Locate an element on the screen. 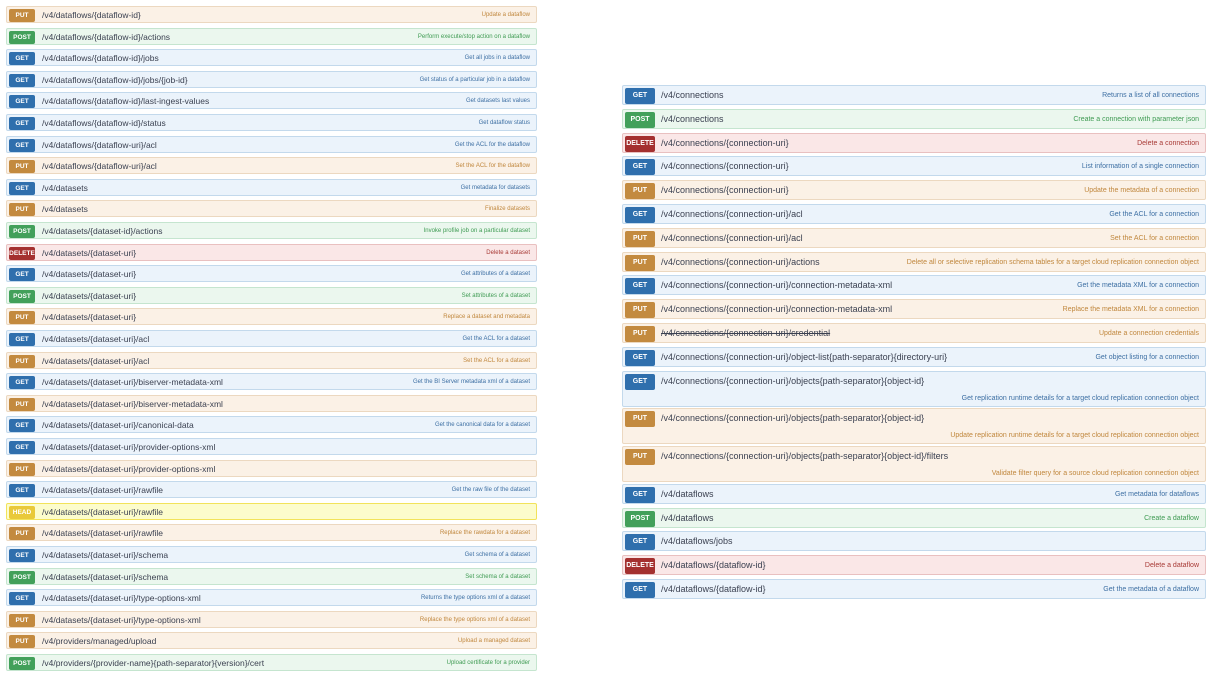 The width and height of the screenshot is (1211, 680). endpoint-path: /v4/connections/{connection-uri}/acl is located at coordinates (732, 214).